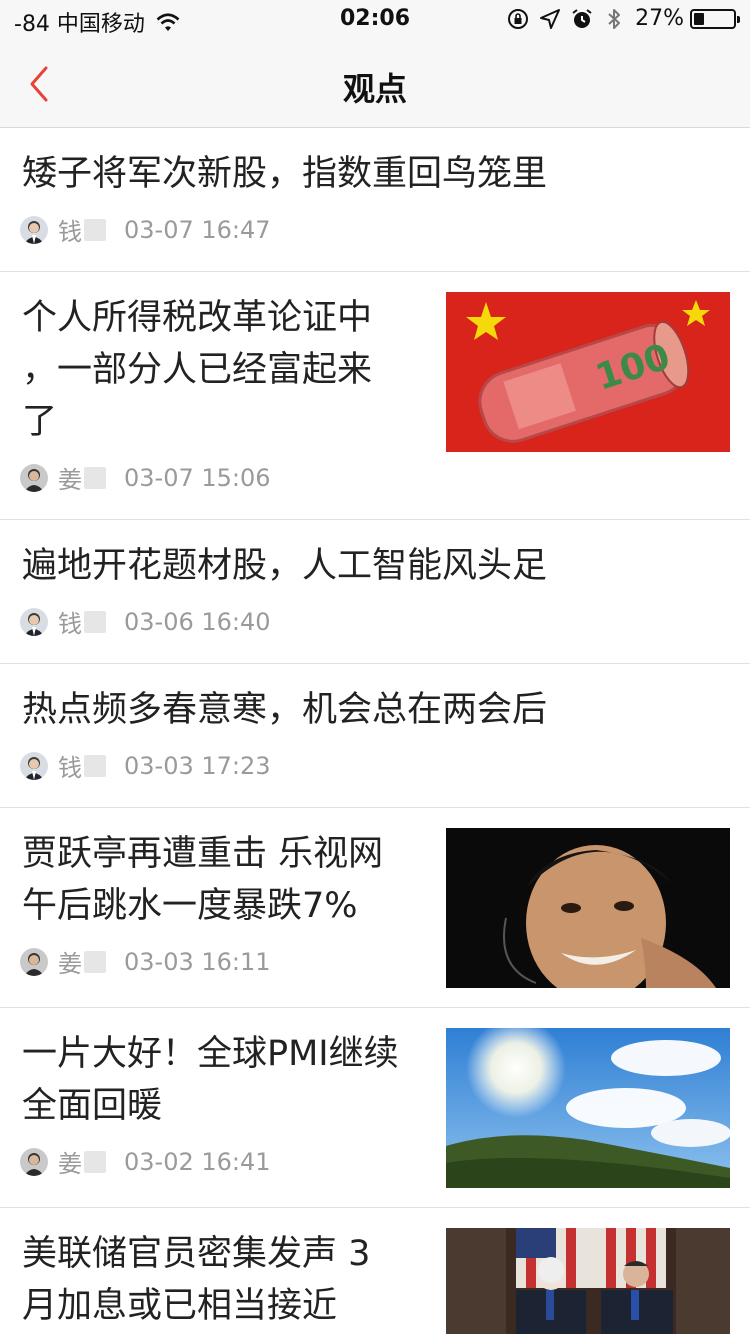  I want to click on publish-time: 03-02 16:41, so click(197, 1161).